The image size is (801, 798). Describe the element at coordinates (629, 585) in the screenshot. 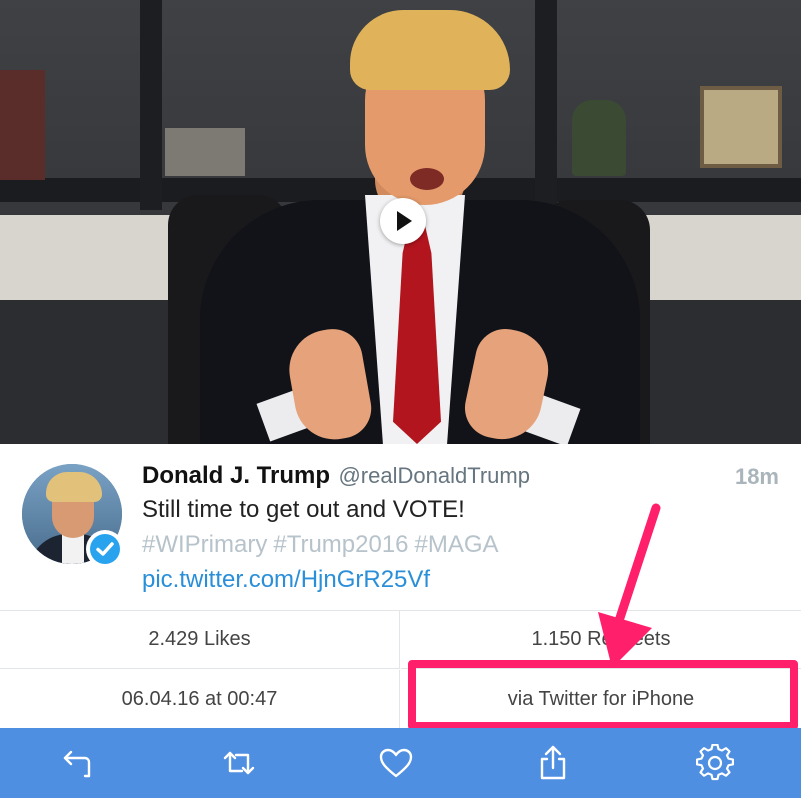

I see `arrow-down-icon` at that location.